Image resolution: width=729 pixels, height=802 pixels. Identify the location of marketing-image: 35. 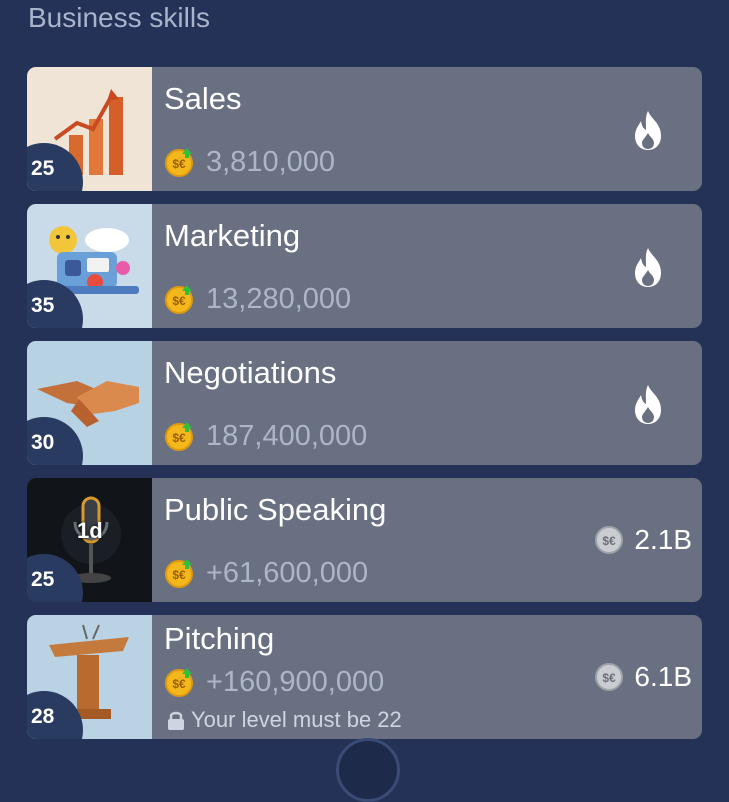
(89, 266).